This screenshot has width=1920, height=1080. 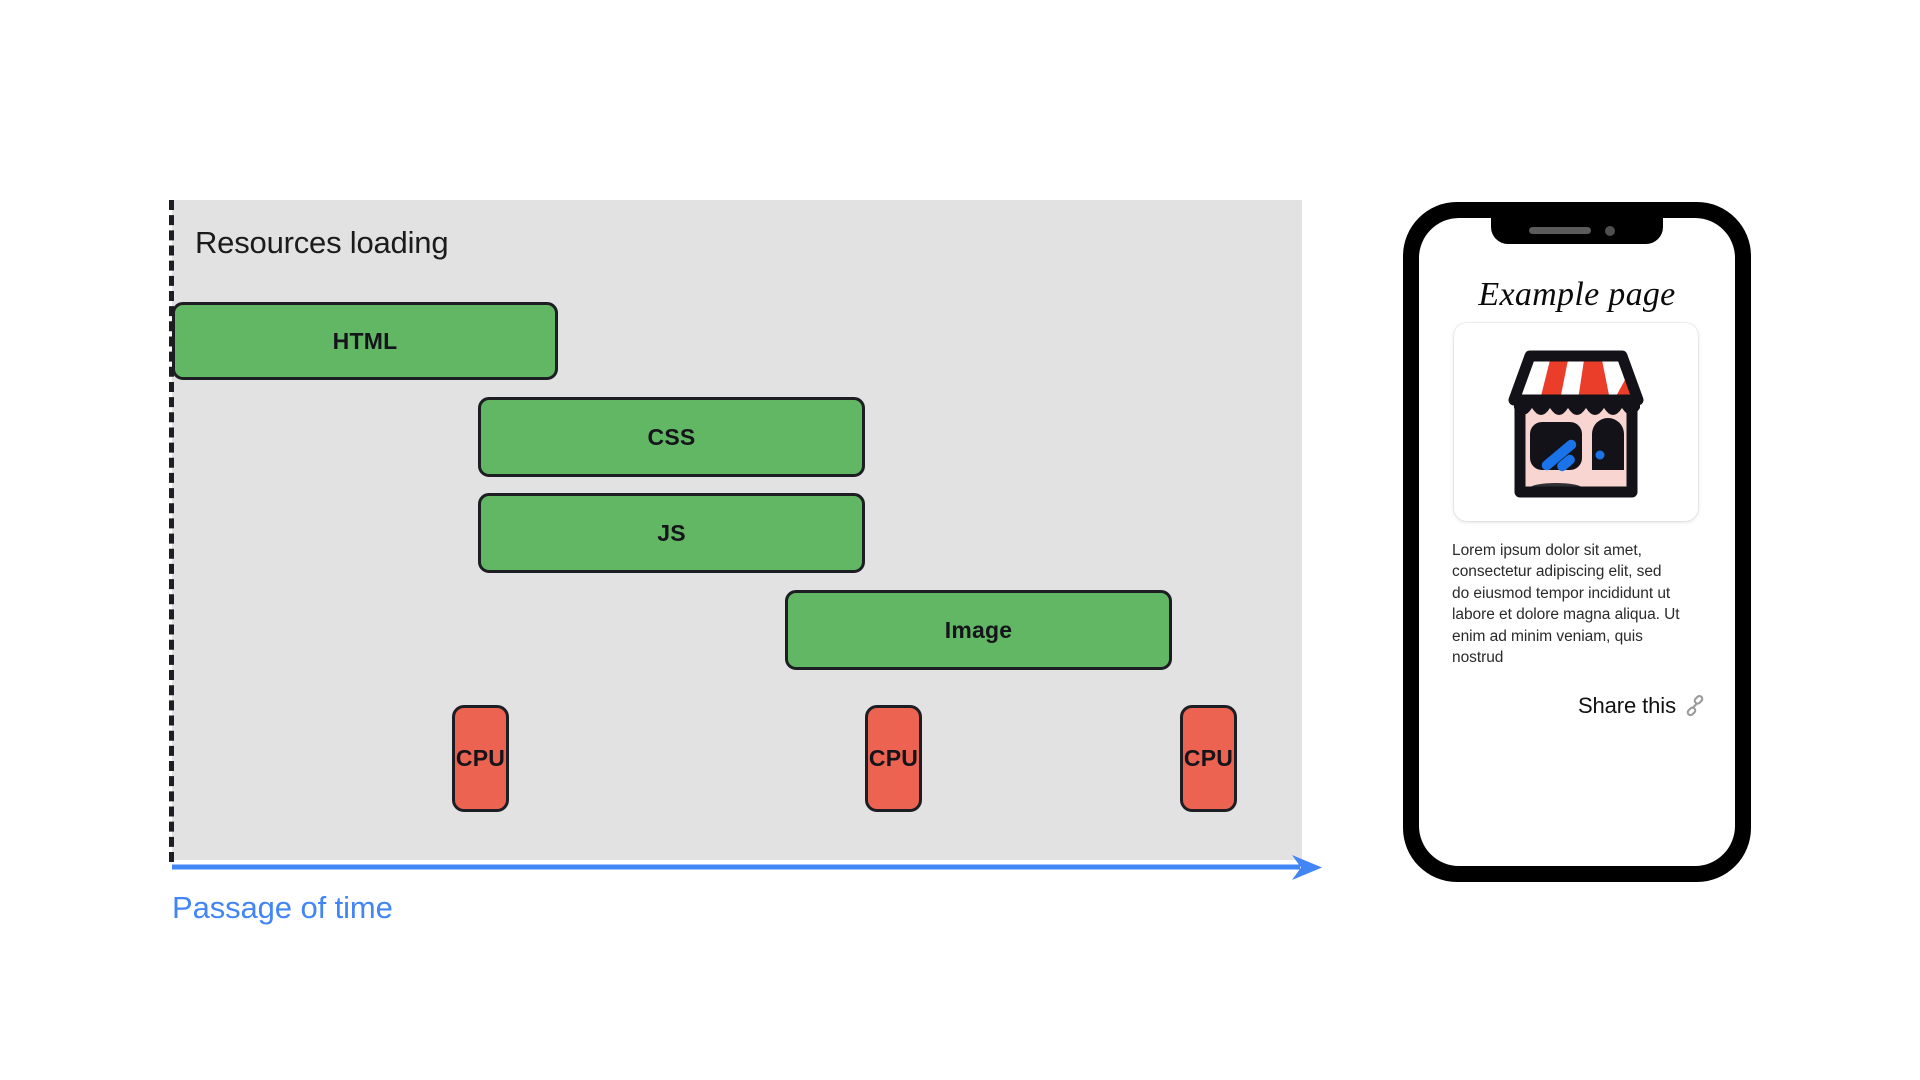 What do you see at coordinates (365, 341) in the screenshot?
I see `resource-bar-html: HTML` at bounding box center [365, 341].